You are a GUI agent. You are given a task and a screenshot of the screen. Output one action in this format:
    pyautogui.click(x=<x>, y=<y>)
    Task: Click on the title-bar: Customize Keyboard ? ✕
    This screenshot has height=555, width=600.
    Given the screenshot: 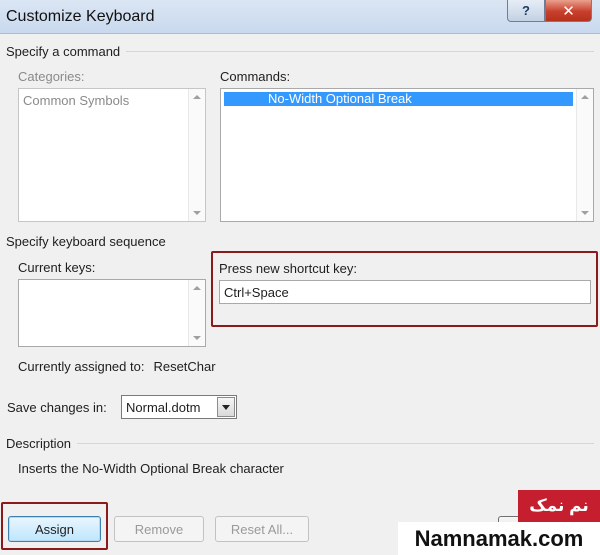 What is the action you would take?
    pyautogui.click(x=300, y=17)
    